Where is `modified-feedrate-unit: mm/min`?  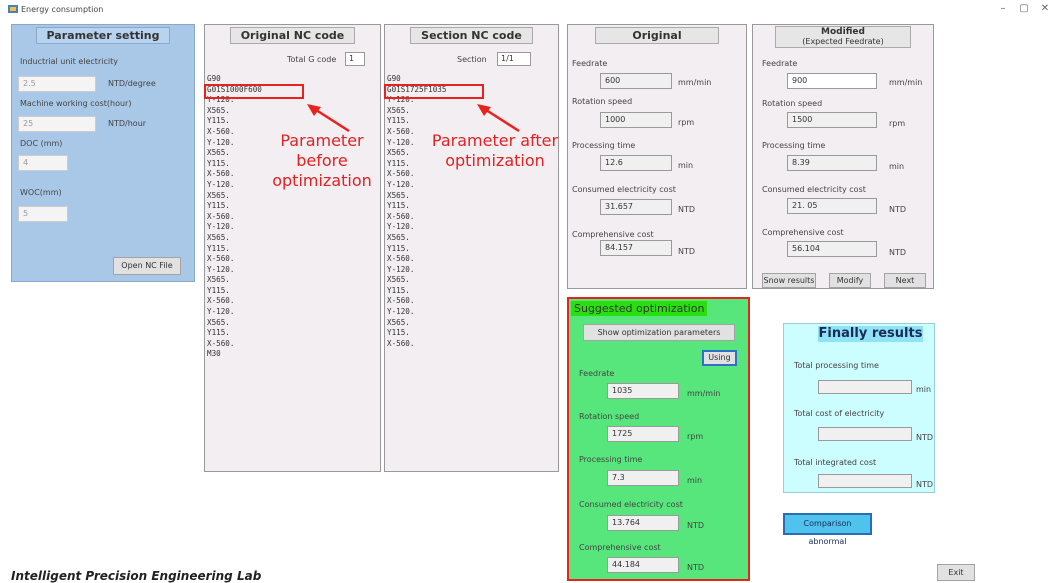 modified-feedrate-unit: mm/min is located at coordinates (906, 82).